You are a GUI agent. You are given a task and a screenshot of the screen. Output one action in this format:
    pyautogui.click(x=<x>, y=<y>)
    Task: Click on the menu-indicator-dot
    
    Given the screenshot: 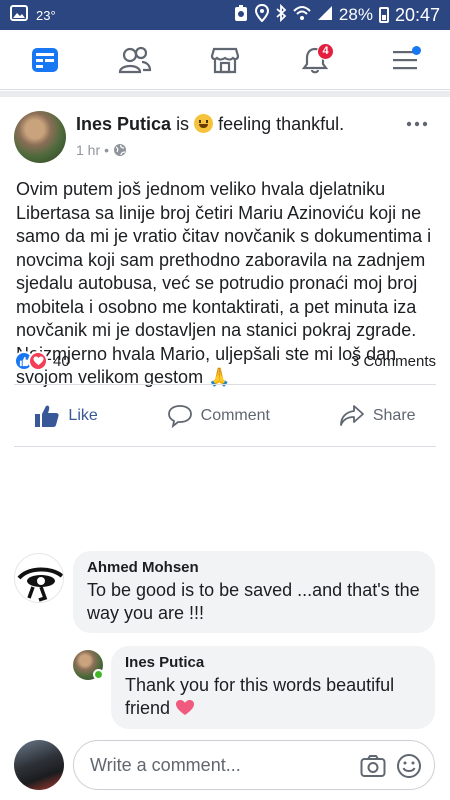 What is the action you would take?
    pyautogui.click(x=416, y=50)
    